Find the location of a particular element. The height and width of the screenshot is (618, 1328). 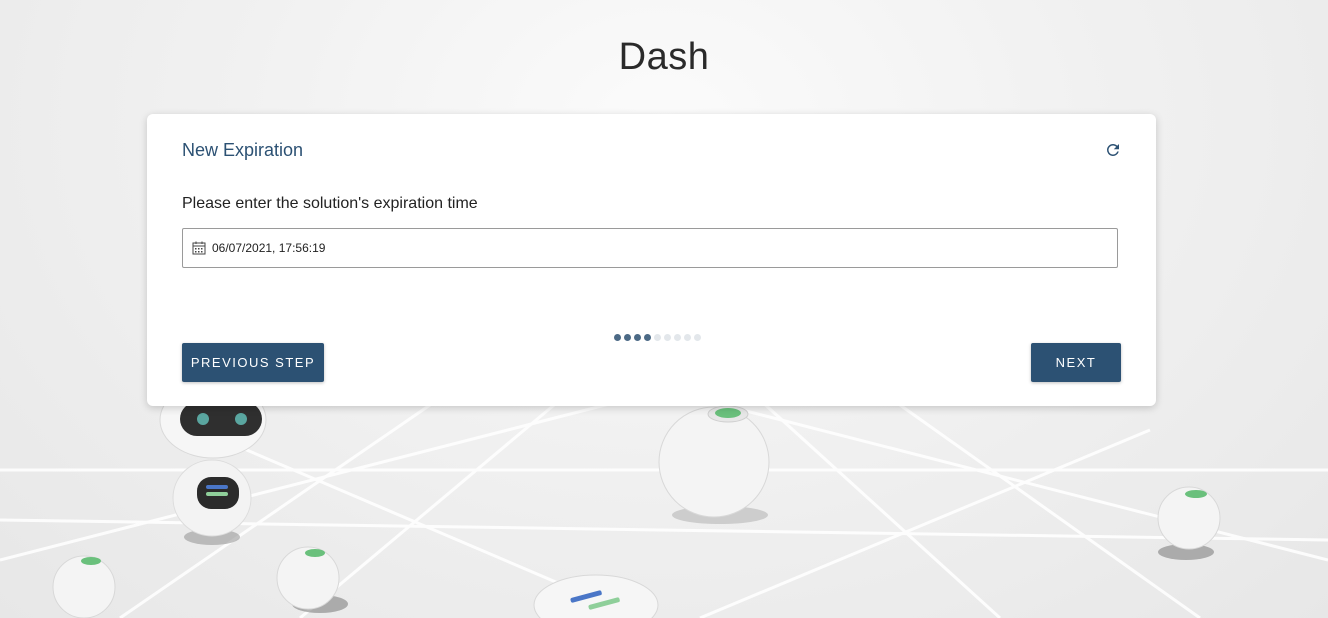

step-indicator is located at coordinates (657, 337).